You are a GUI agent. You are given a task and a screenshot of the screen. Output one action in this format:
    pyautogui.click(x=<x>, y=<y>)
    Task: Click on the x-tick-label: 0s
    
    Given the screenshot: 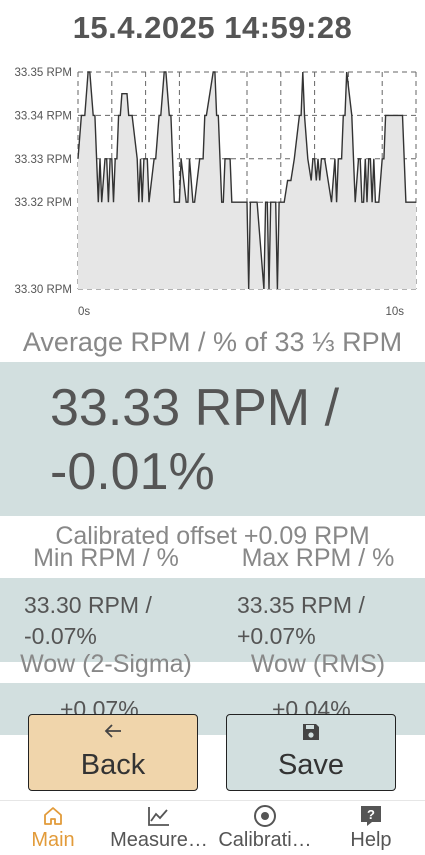 What is the action you would take?
    pyautogui.click(x=84, y=312)
    